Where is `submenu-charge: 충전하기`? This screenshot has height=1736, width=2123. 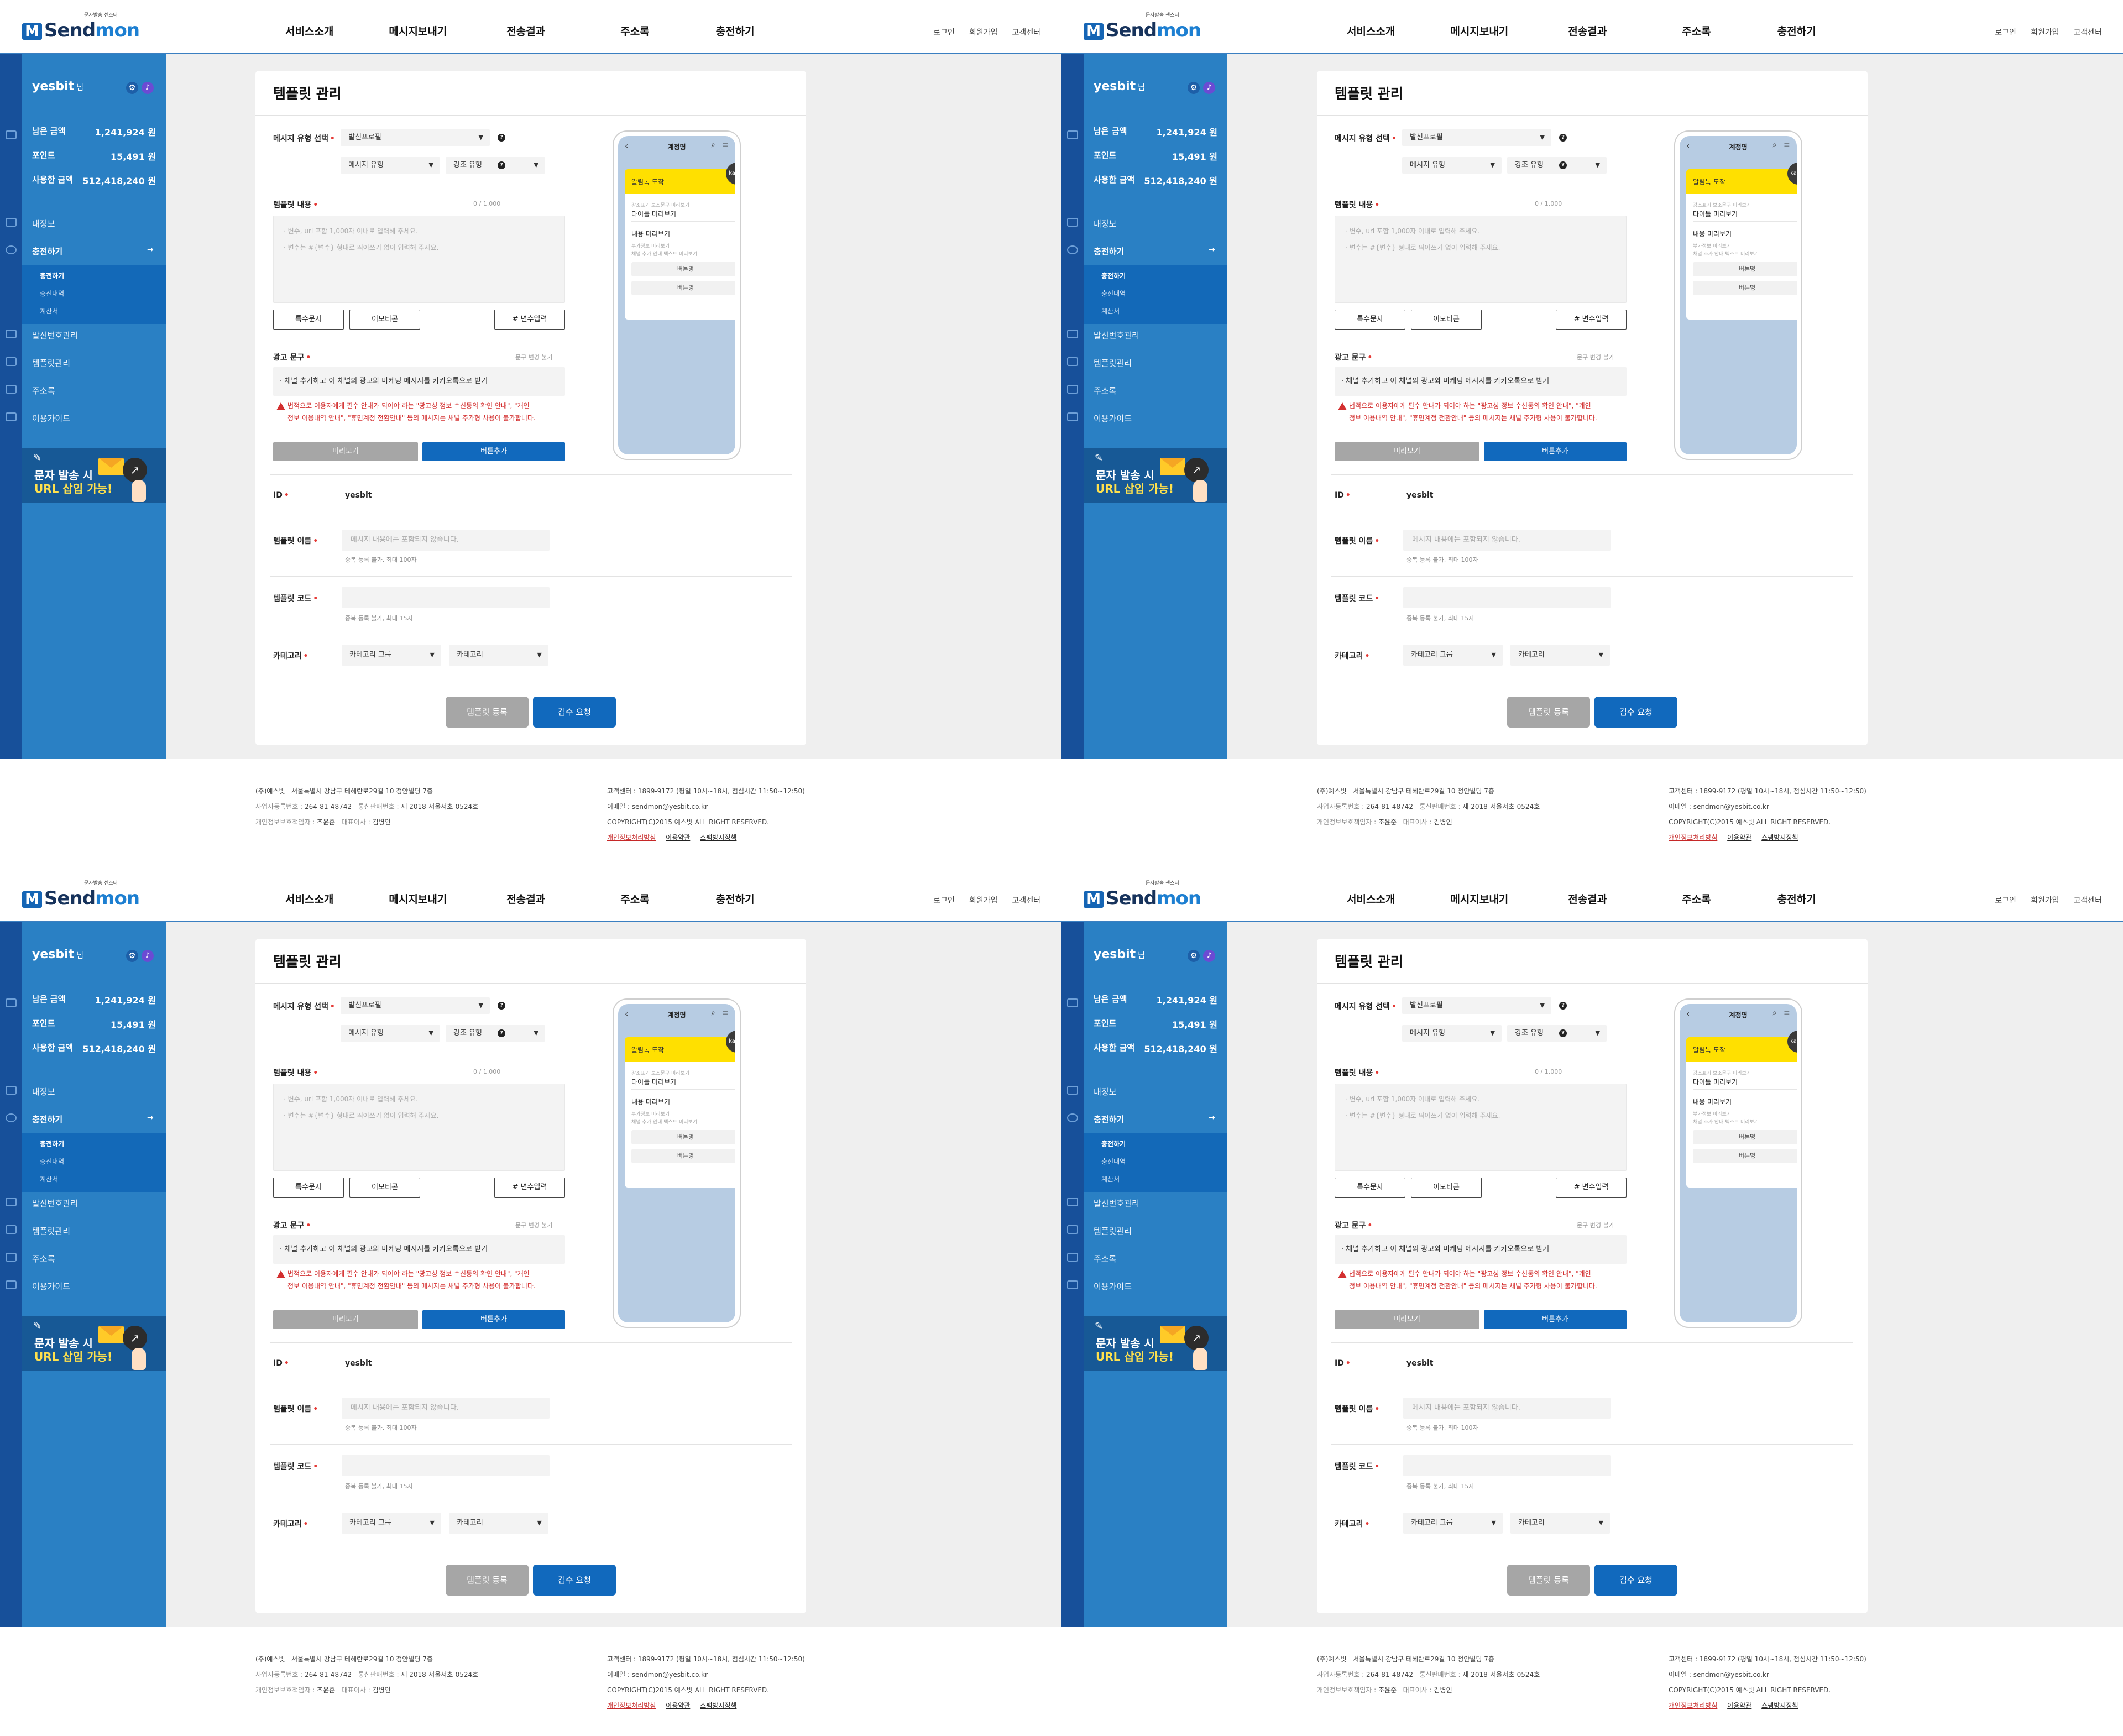
submenu-charge: 충전하기 is located at coordinates (1113, 275).